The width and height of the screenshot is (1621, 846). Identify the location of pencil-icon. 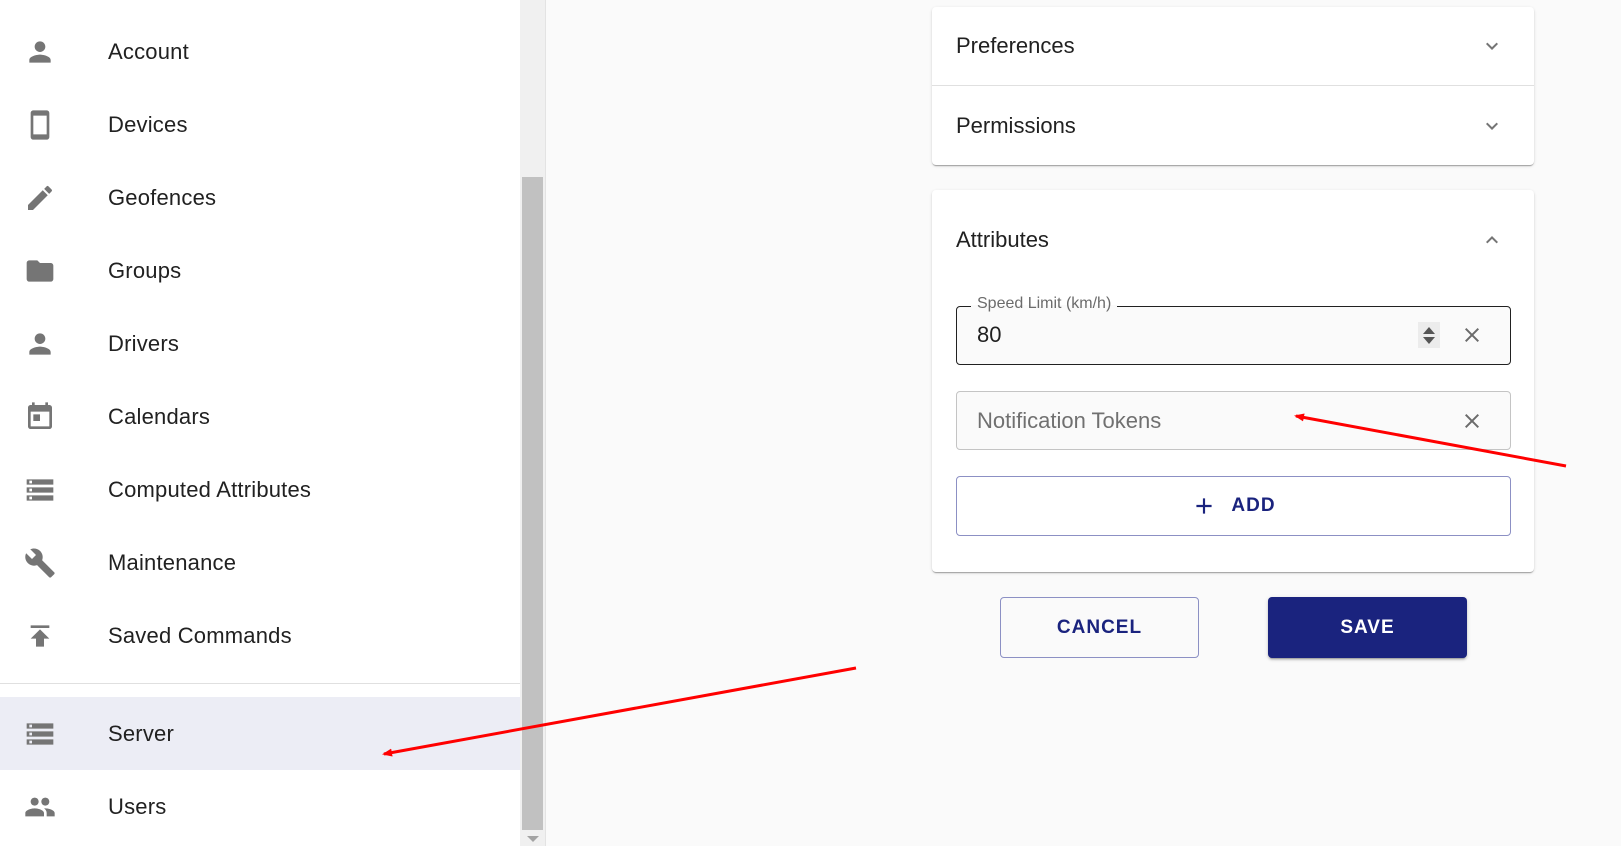
(40, 198).